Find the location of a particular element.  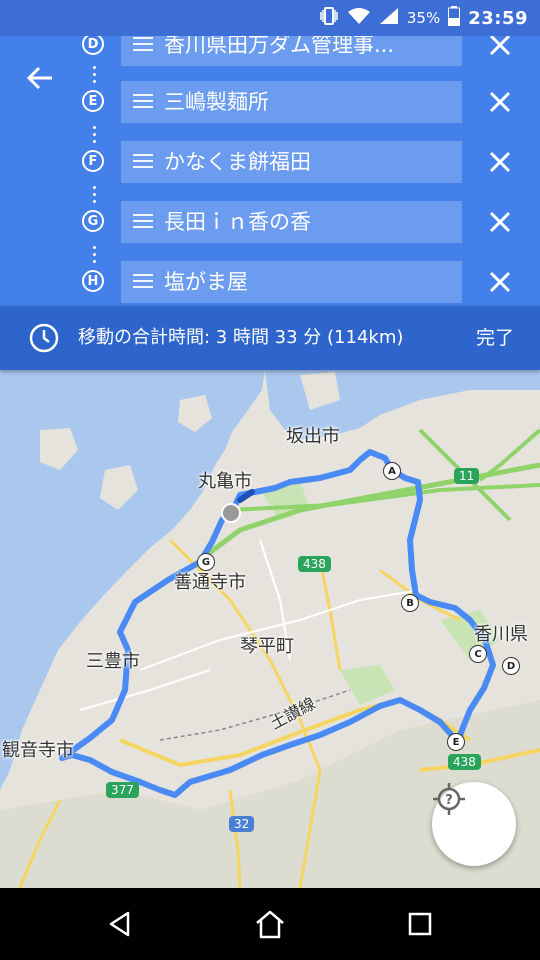

stop-field: 三嶋製麺所 is located at coordinates (291, 102).